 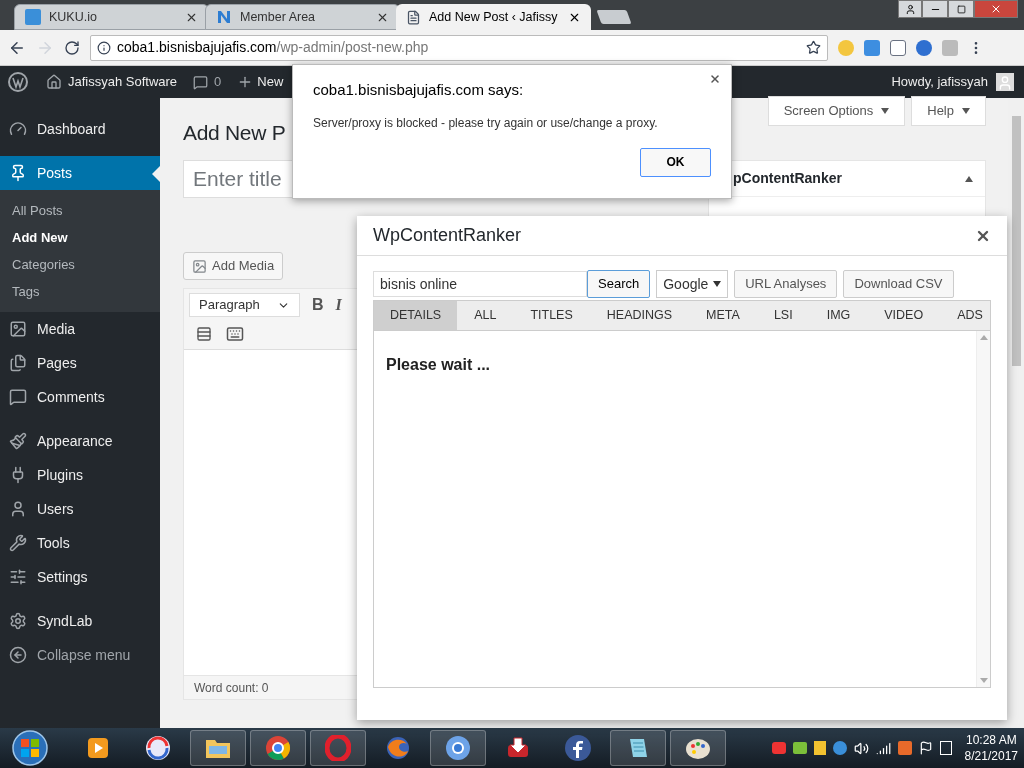 I want to click on menu-item: Pages, so click(x=80, y=363).